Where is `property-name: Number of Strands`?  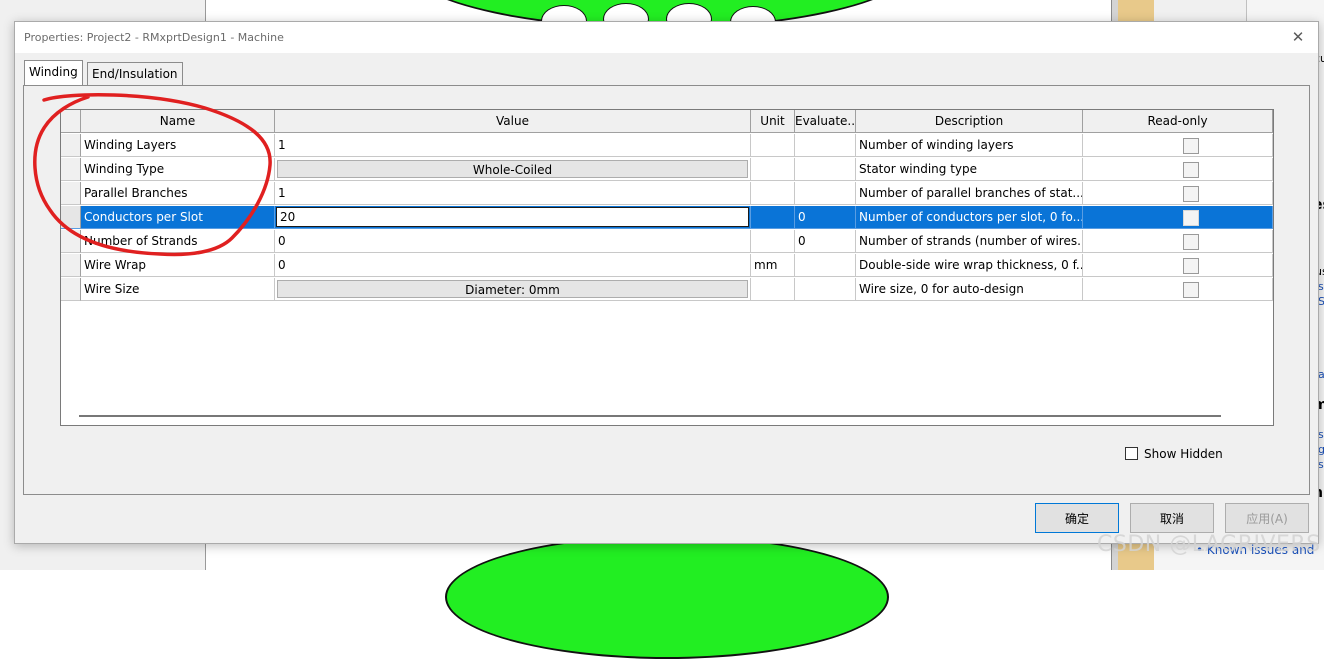 property-name: Number of Strands is located at coordinates (178, 241).